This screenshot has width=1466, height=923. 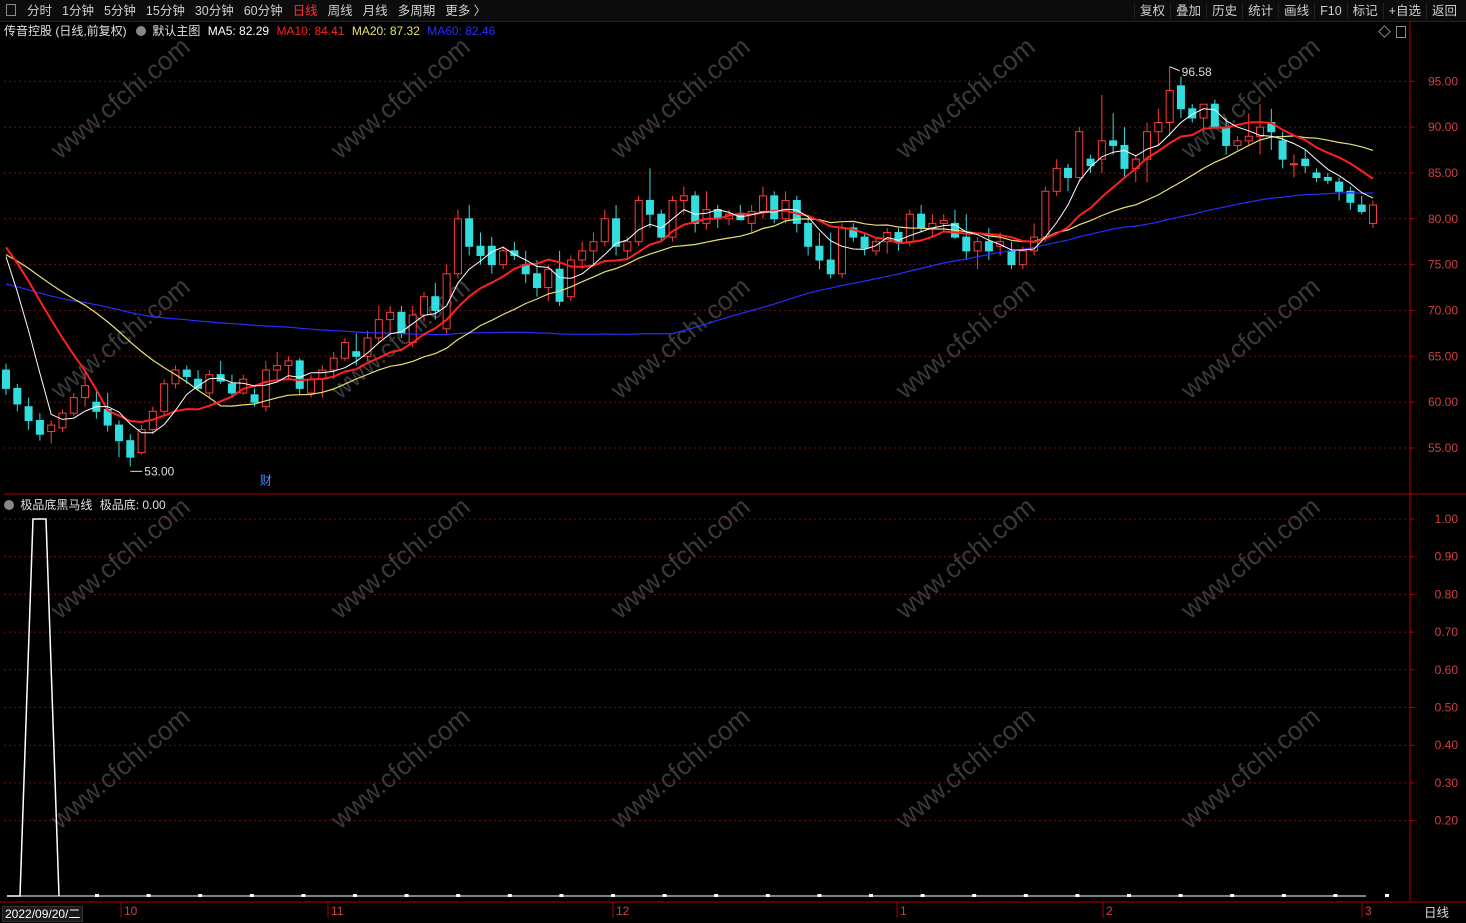 What do you see at coordinates (1436, 913) in the screenshot?
I see `period-label: 日线` at bounding box center [1436, 913].